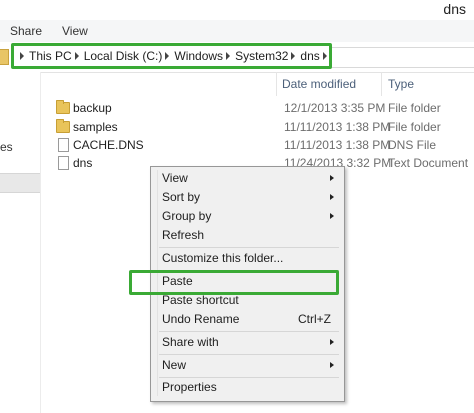 Image resolution: width=474 pixels, height=413 pixels. I want to click on menu-item-label: Share with, so click(190, 342).